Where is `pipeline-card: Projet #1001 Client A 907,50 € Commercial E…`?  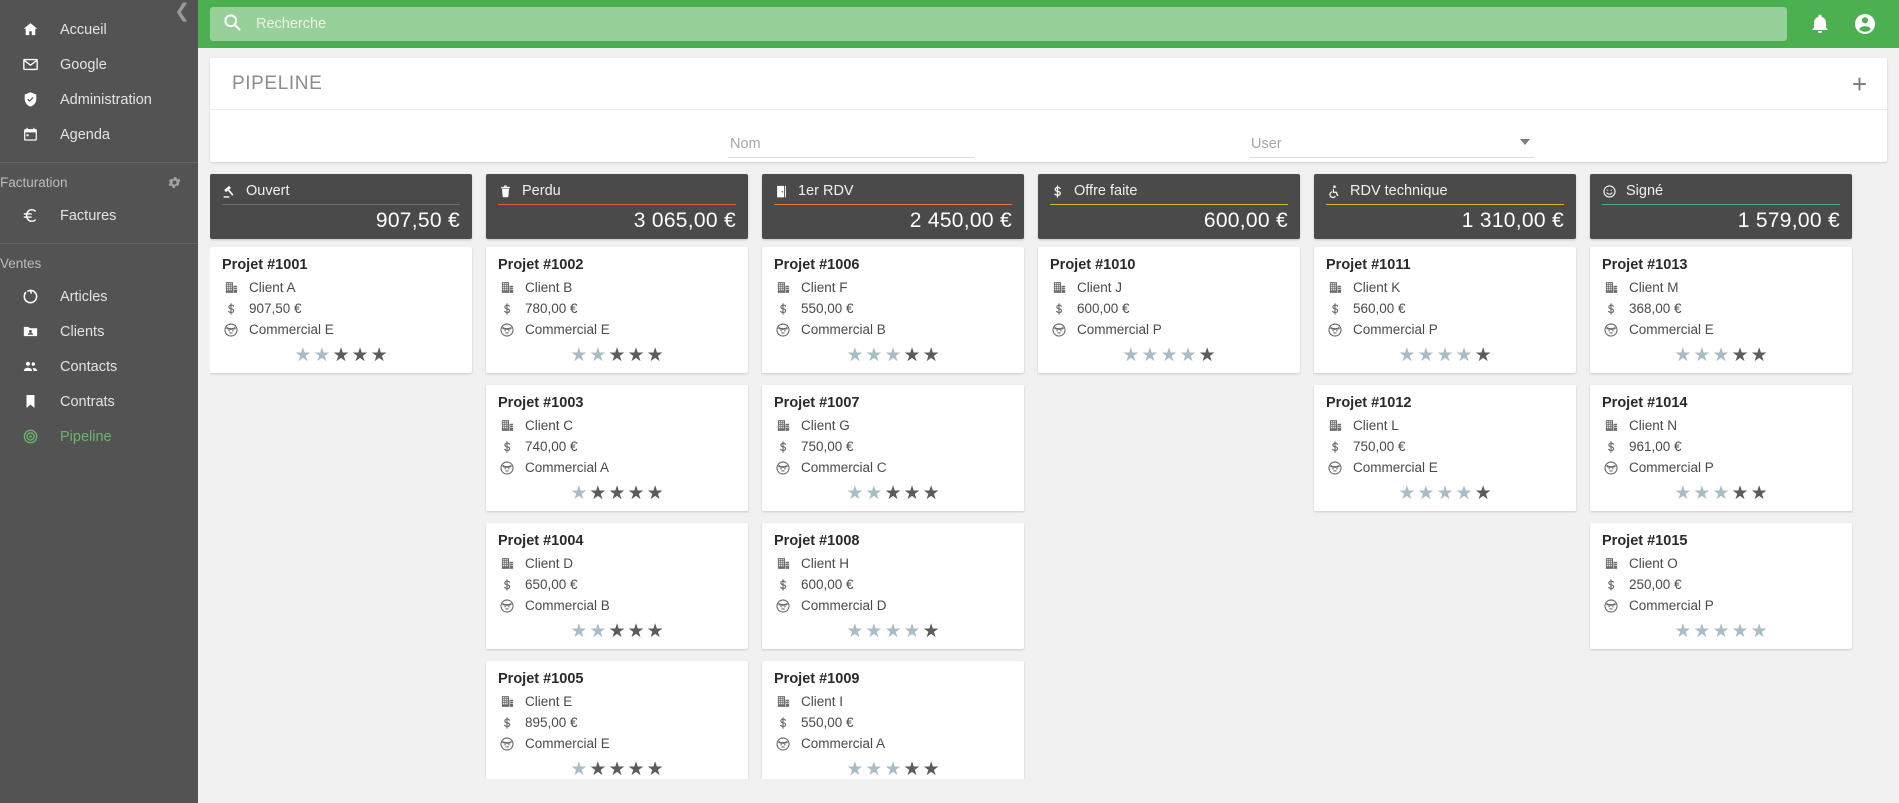 pipeline-card: Projet #1001 Client A 907,50 € Commercial E… is located at coordinates (341, 310).